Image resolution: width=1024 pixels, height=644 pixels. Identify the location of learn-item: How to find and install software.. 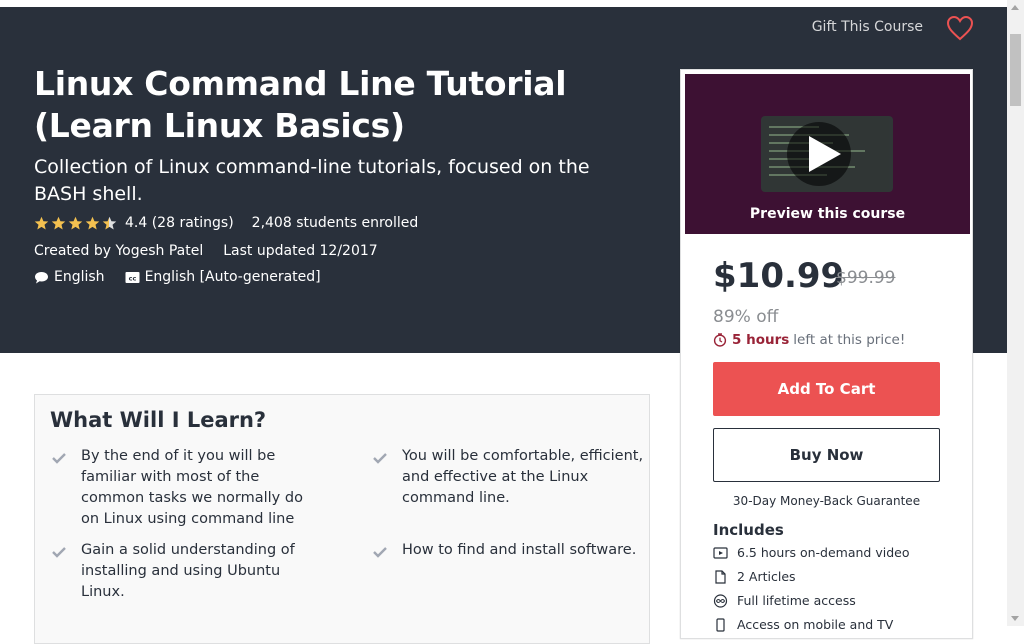
(519, 550).